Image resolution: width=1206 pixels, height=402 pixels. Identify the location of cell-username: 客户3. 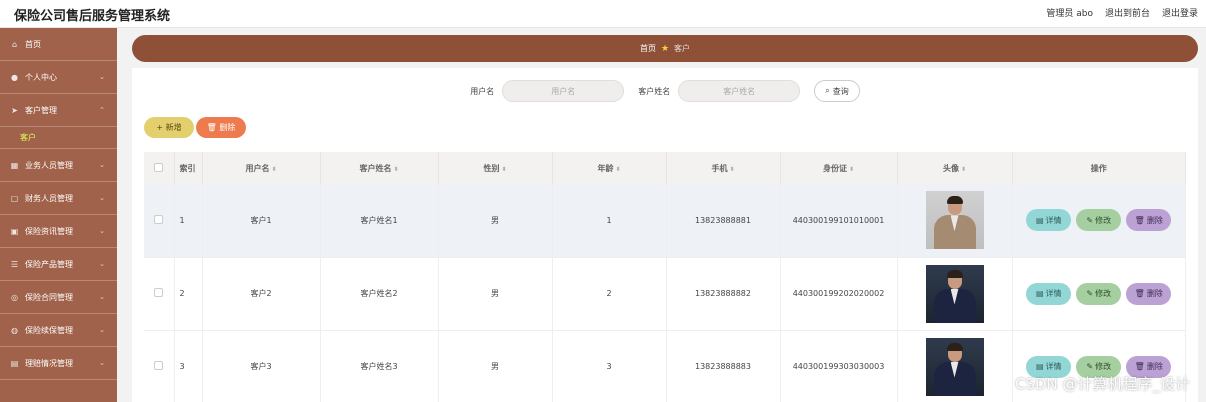
(261, 366).